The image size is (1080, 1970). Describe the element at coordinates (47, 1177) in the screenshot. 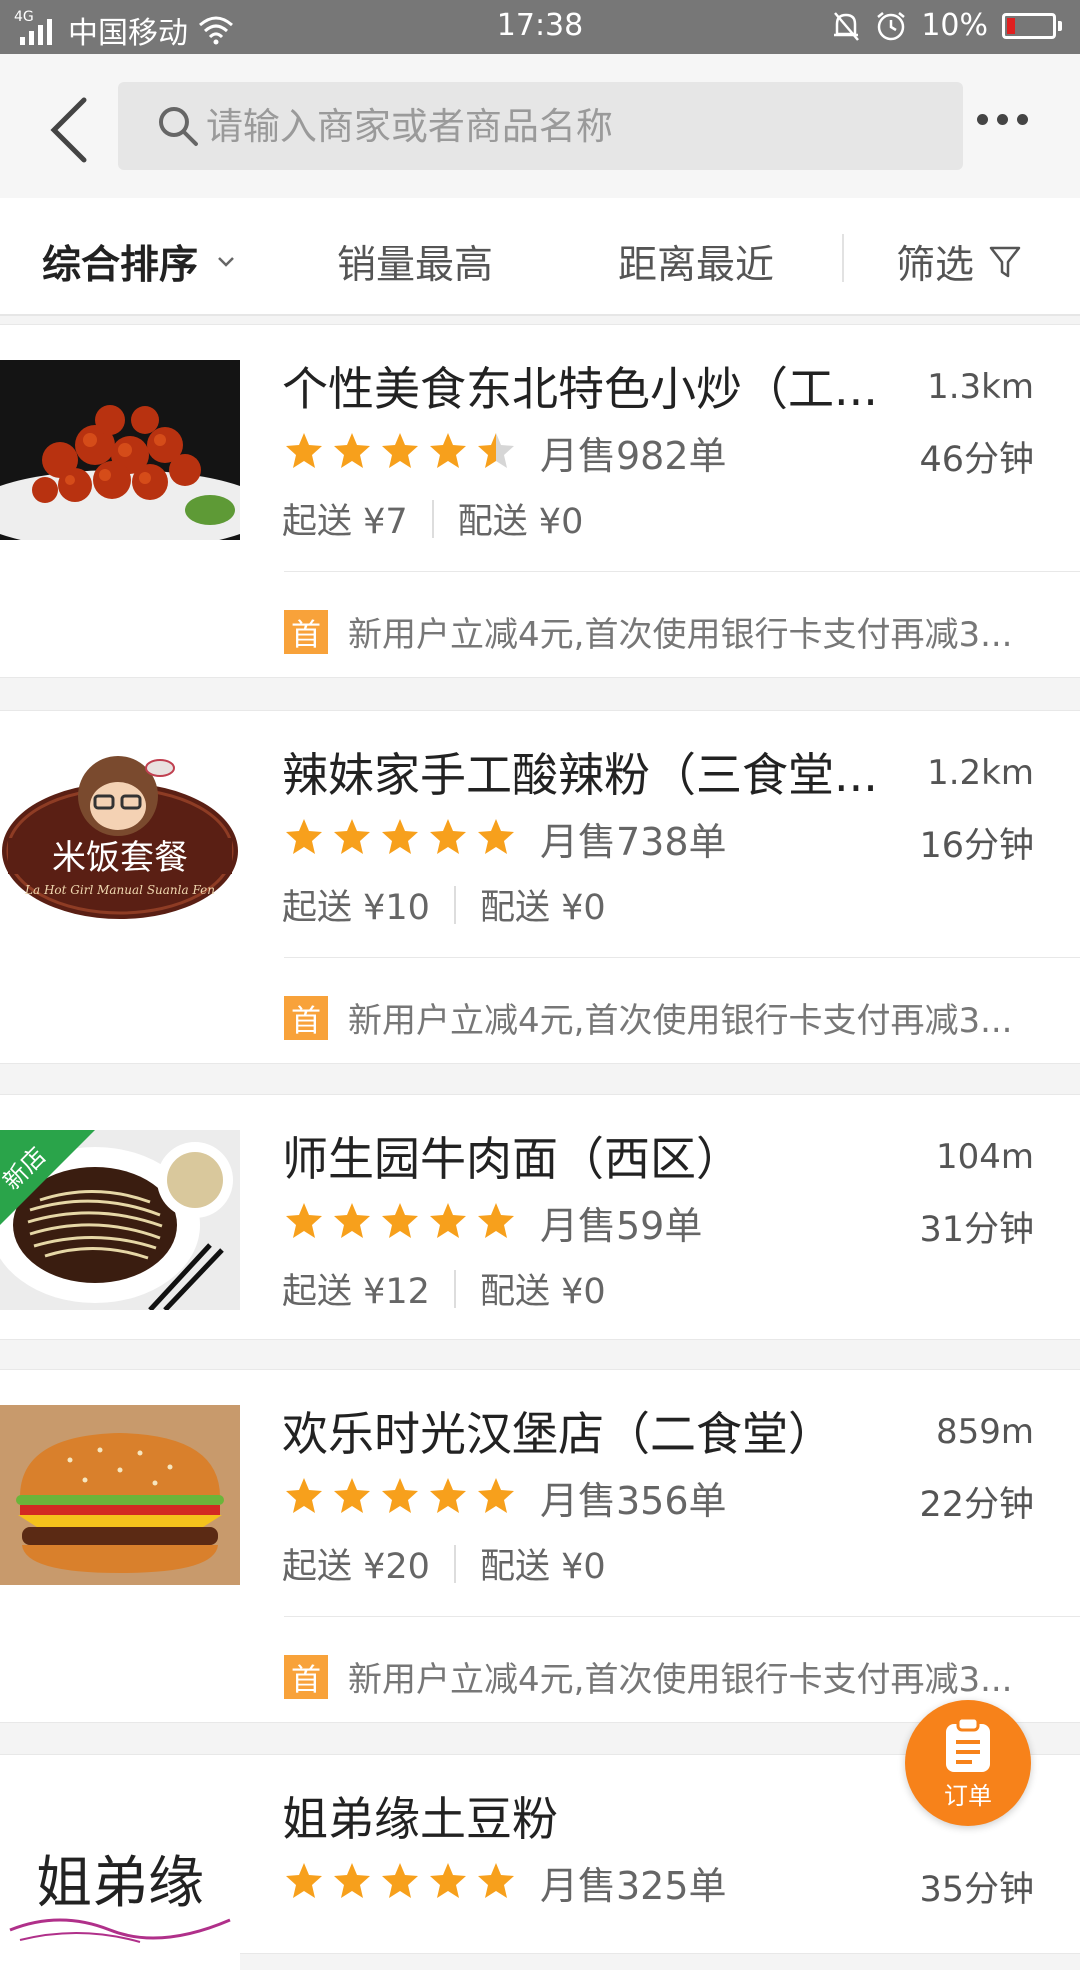

I see `new-store-badge: 新店` at that location.